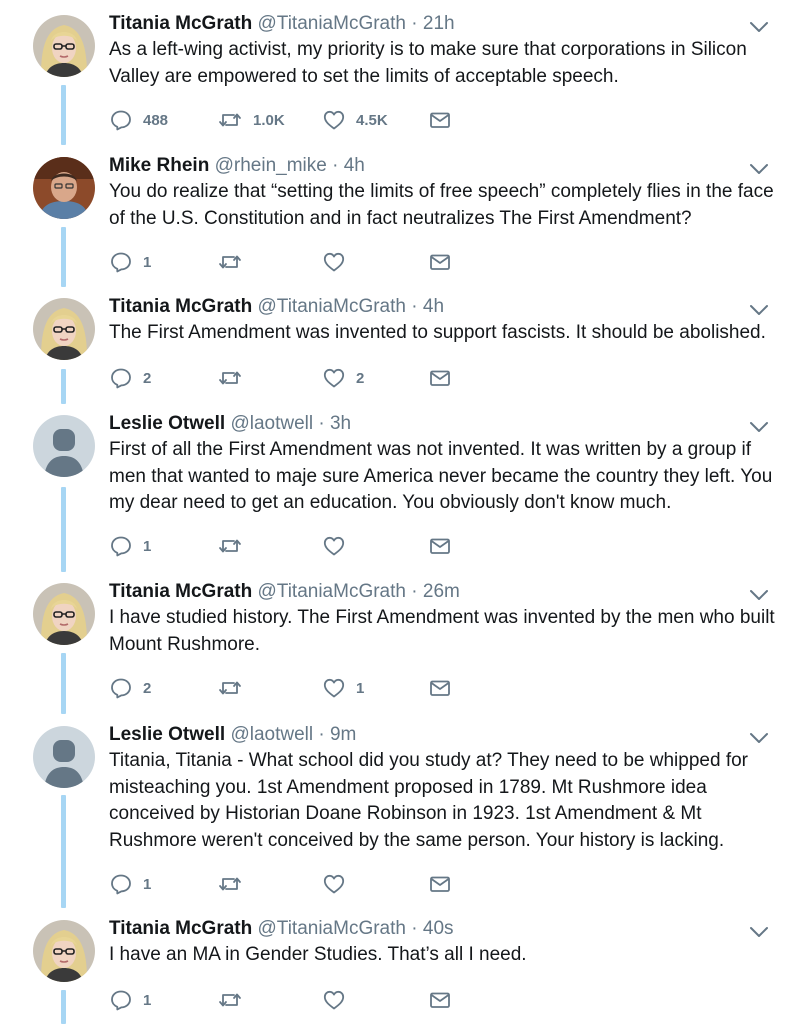  Describe the element at coordinates (441, 591) in the screenshot. I see `timestamp: 26m` at that location.